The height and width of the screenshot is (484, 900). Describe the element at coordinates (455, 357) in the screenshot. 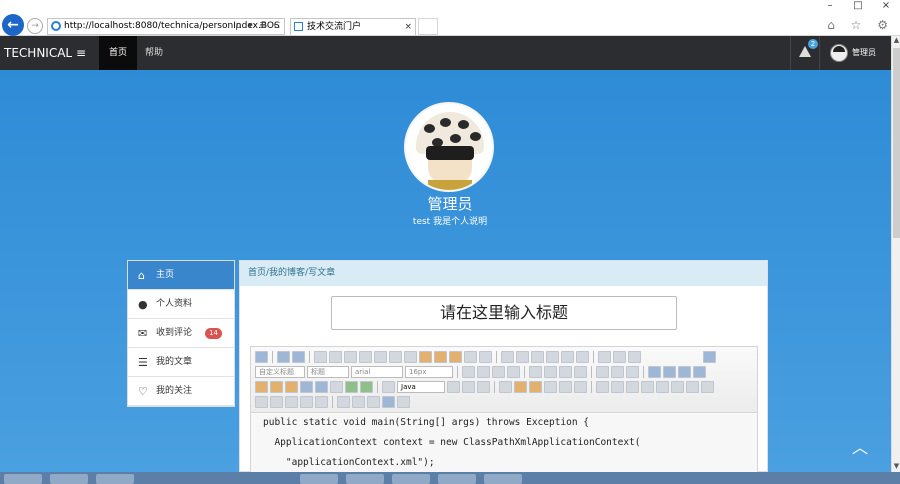

I see `auto-format-icon` at that location.